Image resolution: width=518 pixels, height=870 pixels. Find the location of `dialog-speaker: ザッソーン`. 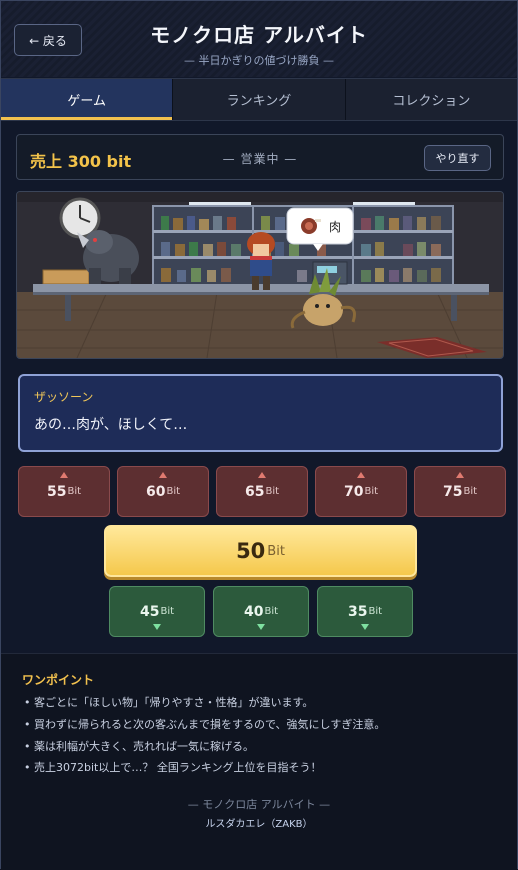

dialog-speaker: ザッソーン is located at coordinates (64, 397).